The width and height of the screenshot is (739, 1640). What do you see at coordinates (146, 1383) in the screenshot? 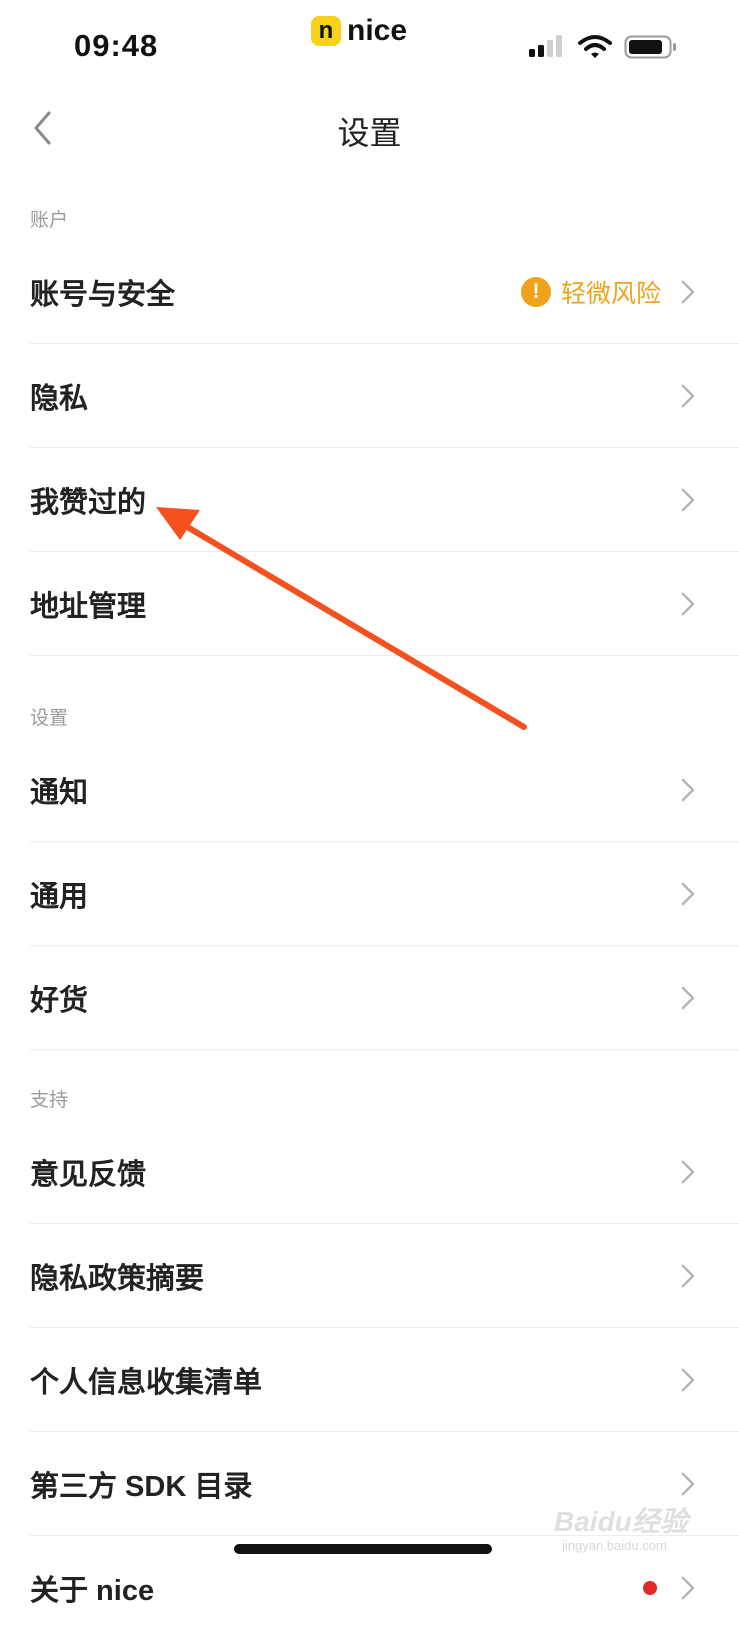
I see `row-label: 个人信息收集清单` at bounding box center [146, 1383].